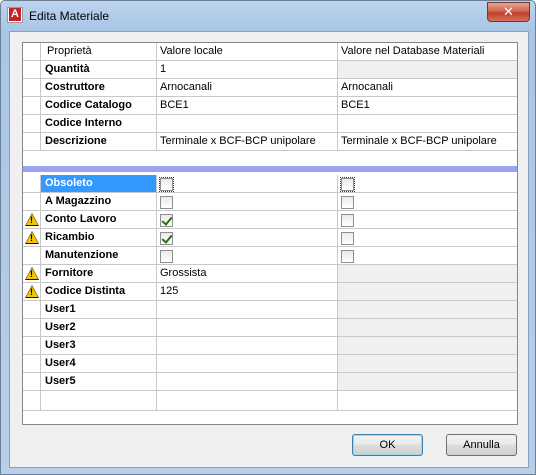 The image size is (536, 475). Describe the element at coordinates (247, 274) in the screenshot. I see `local-value-field: Grossista` at that location.